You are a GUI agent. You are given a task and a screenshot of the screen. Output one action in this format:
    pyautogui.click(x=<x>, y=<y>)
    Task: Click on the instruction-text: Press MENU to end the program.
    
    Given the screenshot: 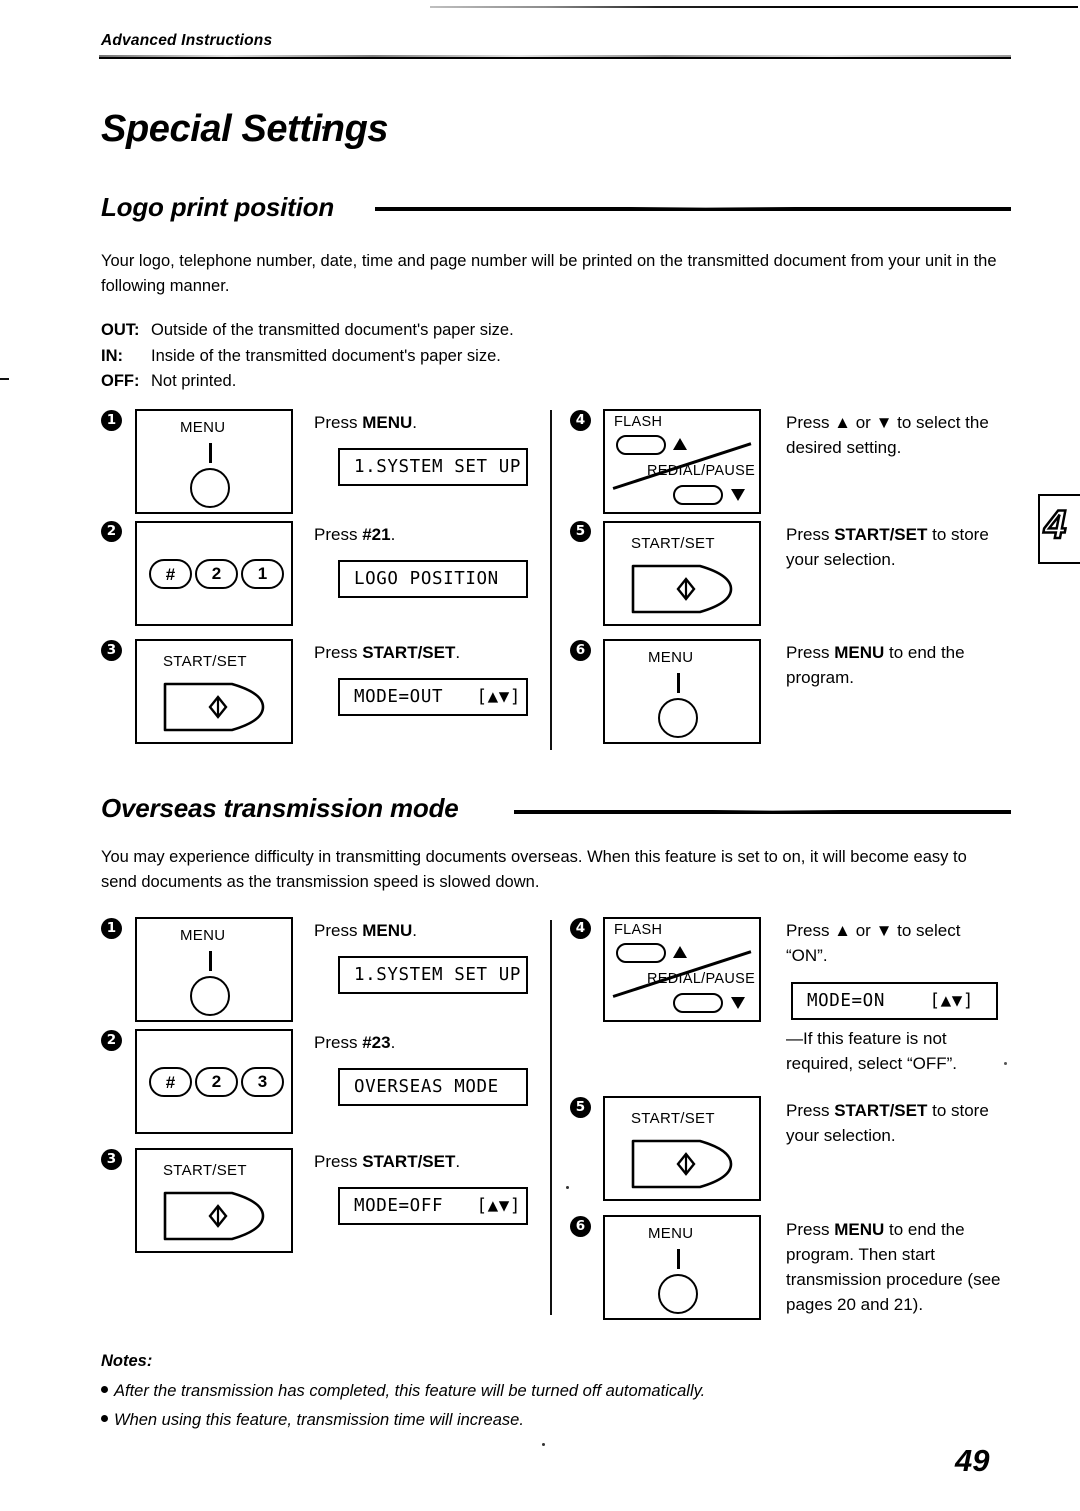 What is the action you would take?
    pyautogui.click(x=875, y=665)
    